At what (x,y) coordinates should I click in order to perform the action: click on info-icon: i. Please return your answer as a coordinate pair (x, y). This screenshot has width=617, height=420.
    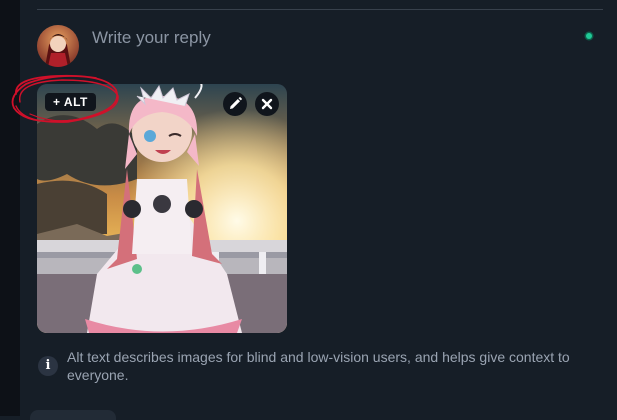
    Looking at the image, I should click on (48, 366).